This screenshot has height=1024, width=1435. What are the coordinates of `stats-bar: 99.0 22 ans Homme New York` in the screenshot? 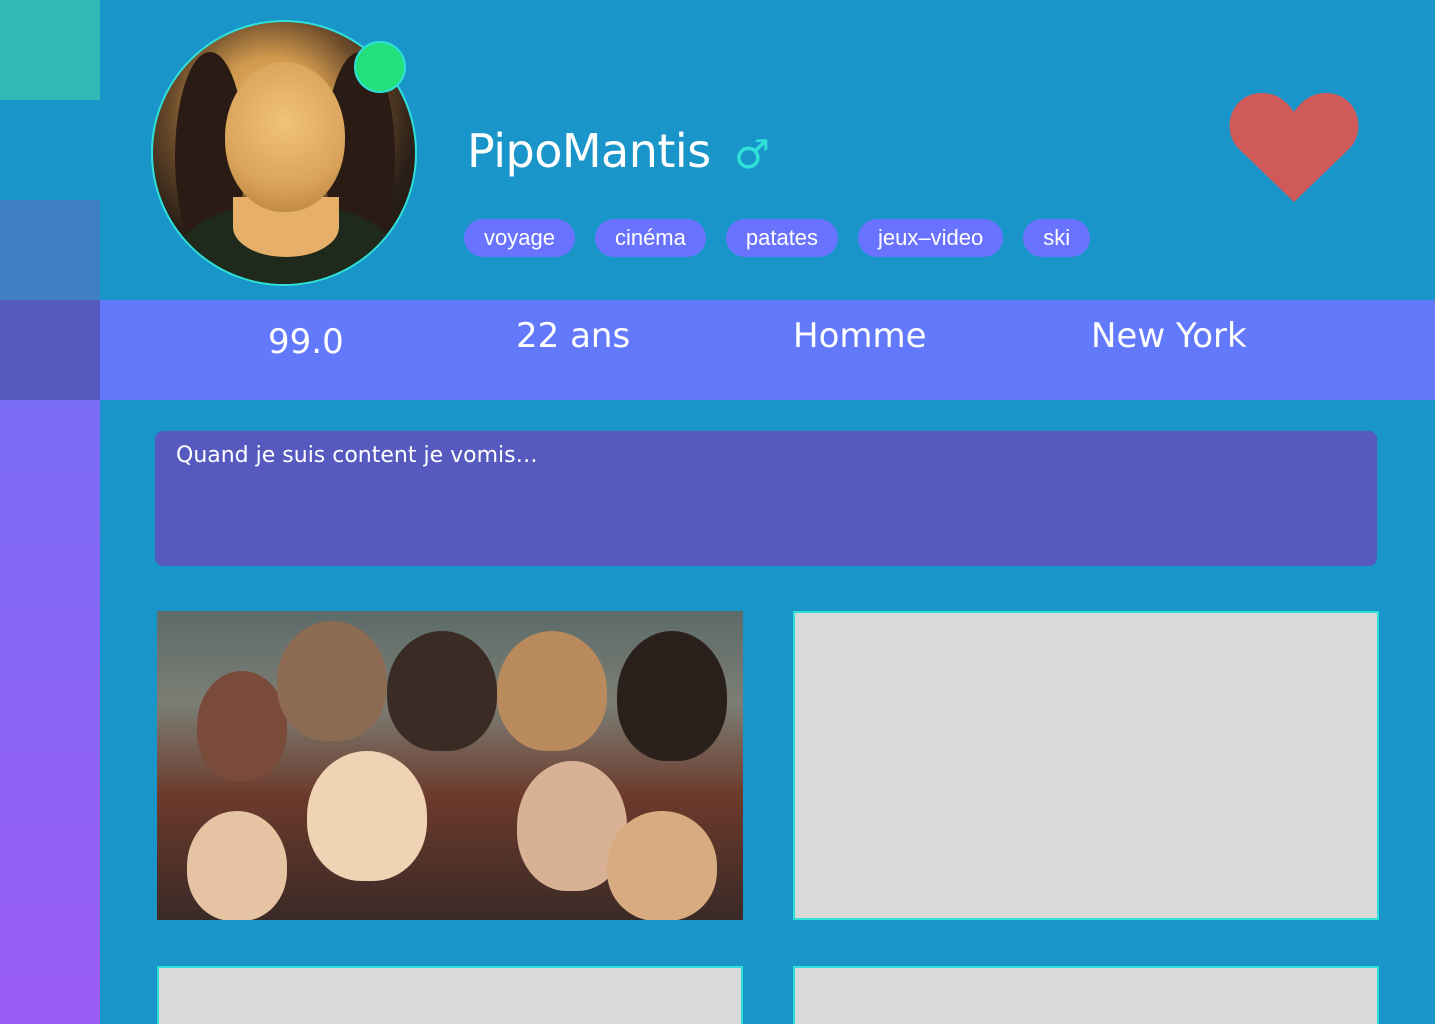 It's located at (767, 350).